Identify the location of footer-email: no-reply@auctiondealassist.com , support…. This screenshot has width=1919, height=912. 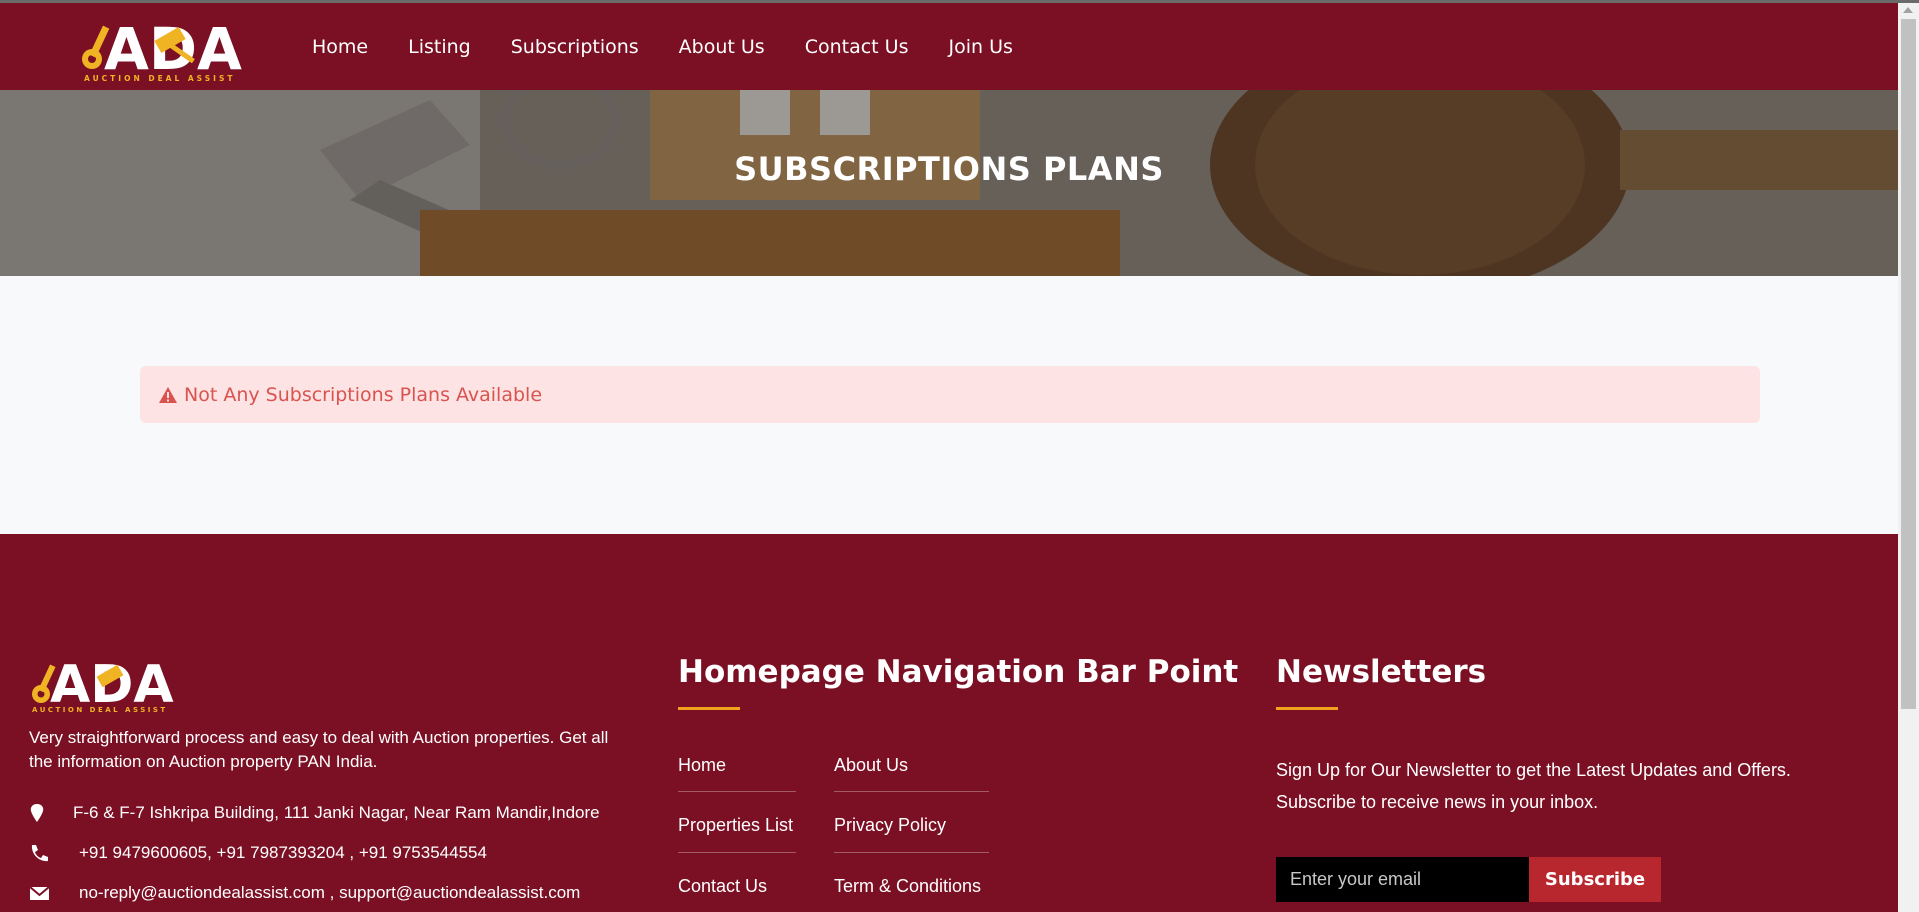
(304, 893).